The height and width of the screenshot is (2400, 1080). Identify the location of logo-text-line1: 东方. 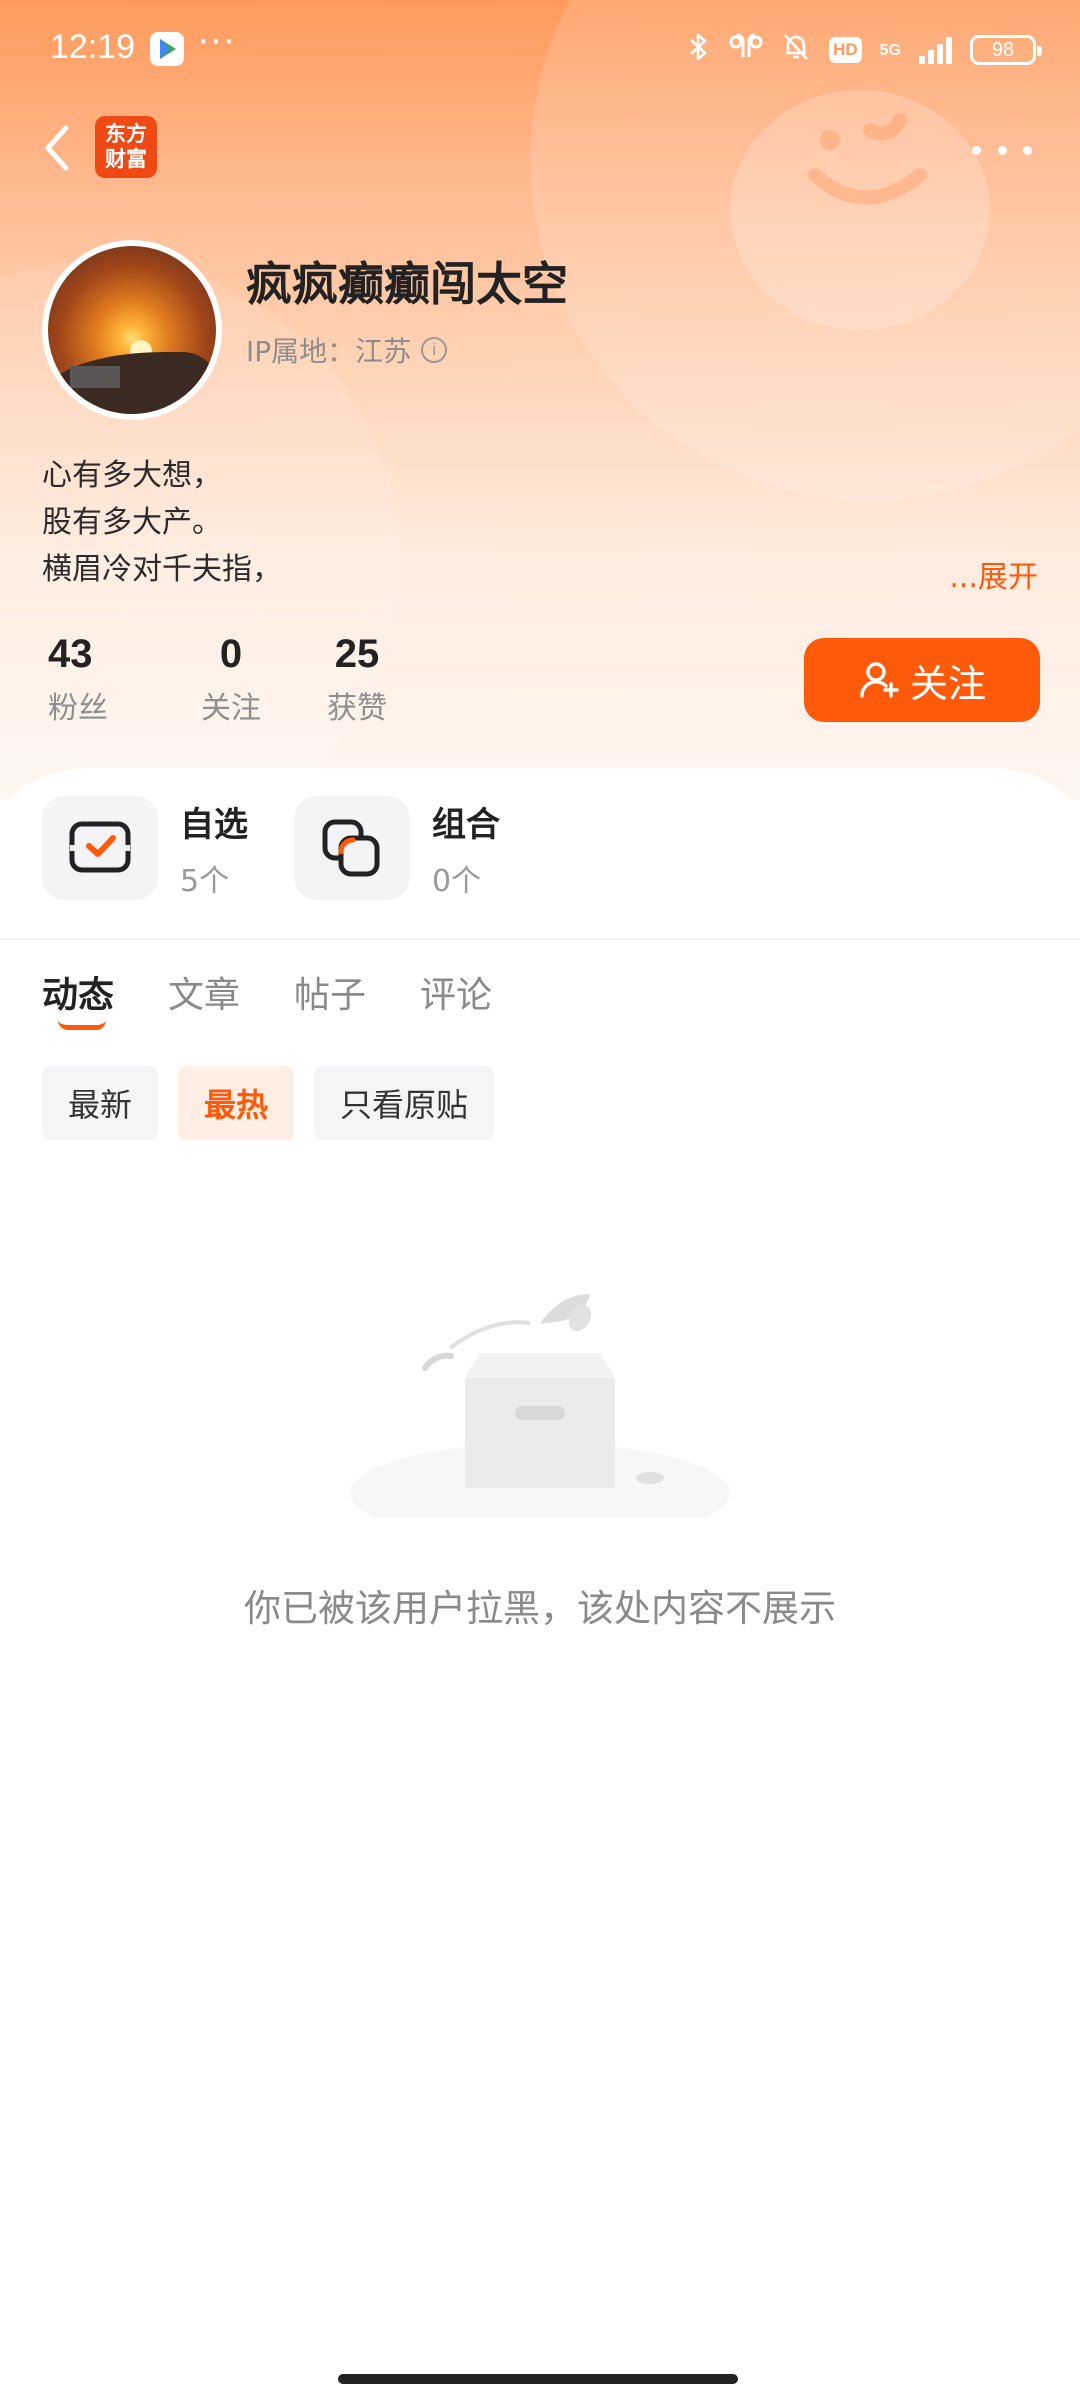
(126, 134).